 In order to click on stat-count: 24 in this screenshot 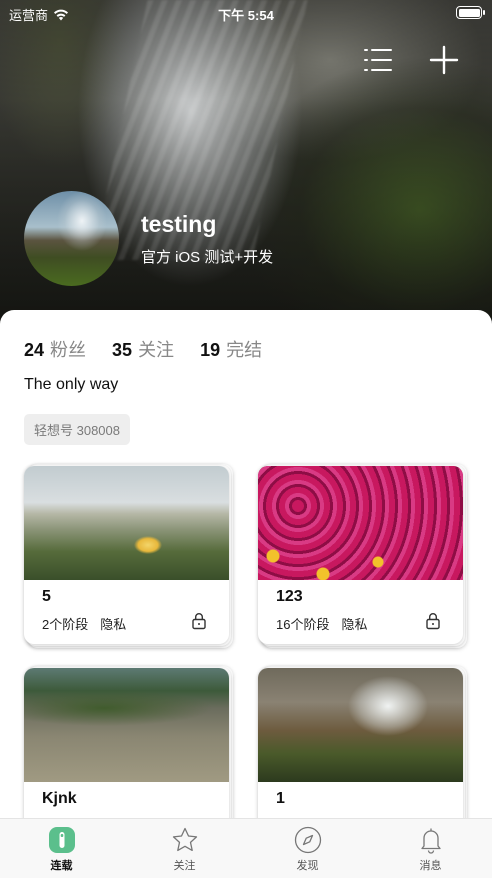, I will do `click(34, 350)`.